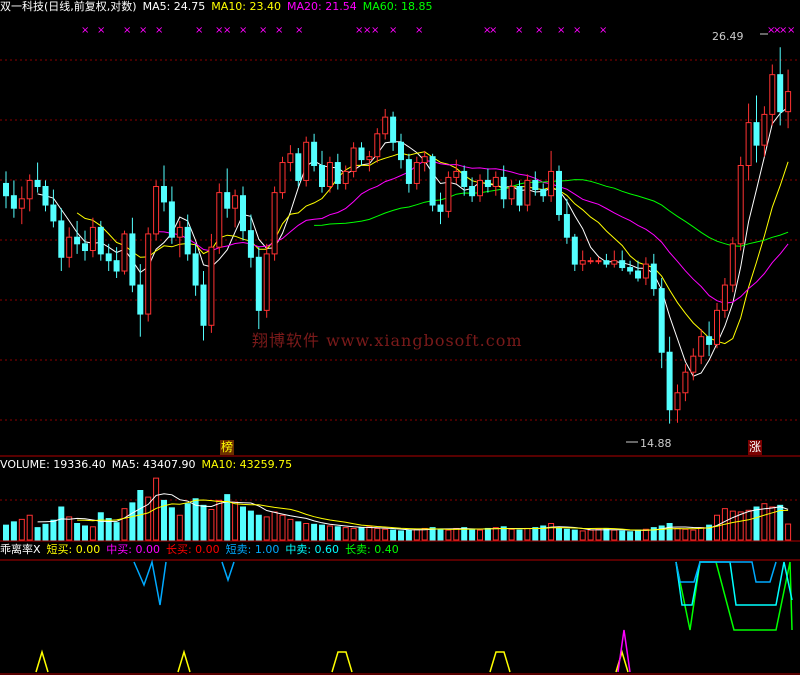 This screenshot has width=800, height=675. What do you see at coordinates (246, 6) in the screenshot?
I see `ma10-readout: MA10: 23.40` at bounding box center [246, 6].